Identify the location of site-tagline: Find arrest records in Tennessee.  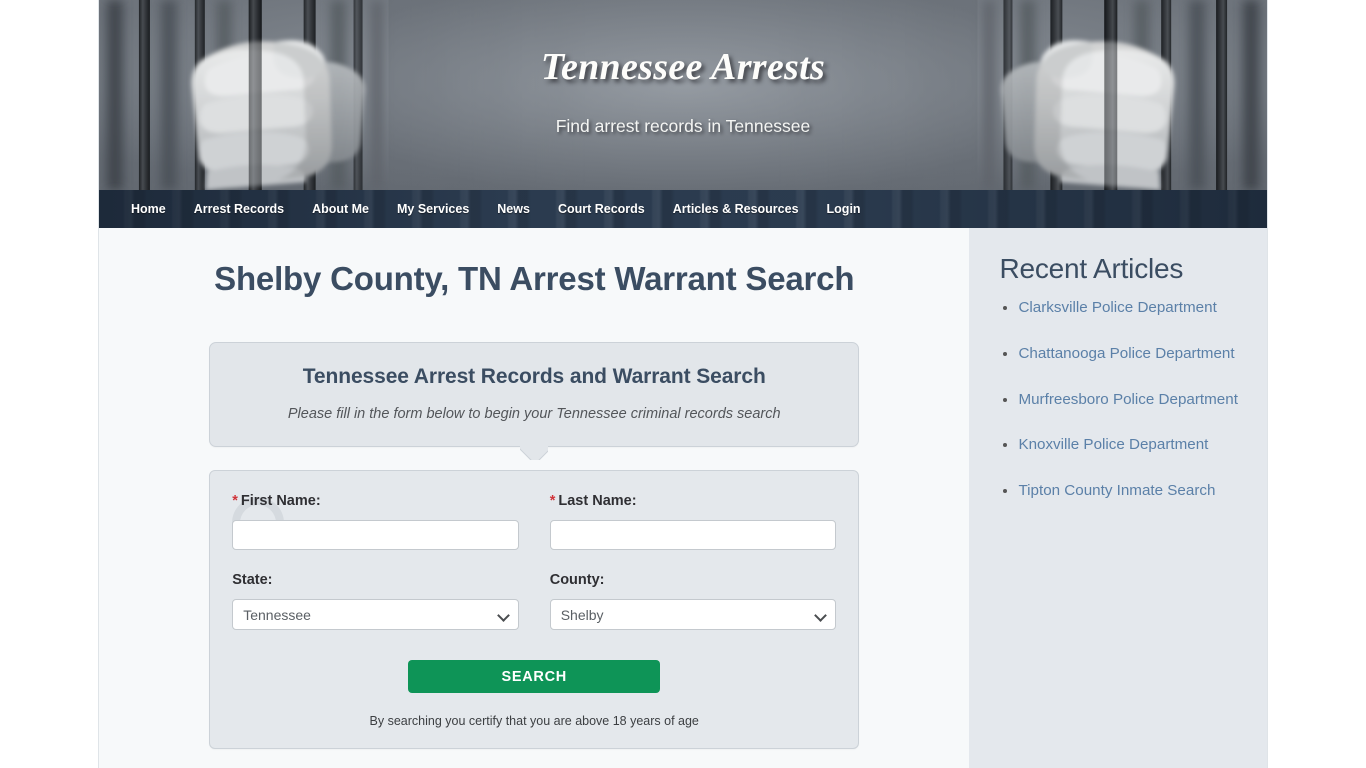
(683, 125).